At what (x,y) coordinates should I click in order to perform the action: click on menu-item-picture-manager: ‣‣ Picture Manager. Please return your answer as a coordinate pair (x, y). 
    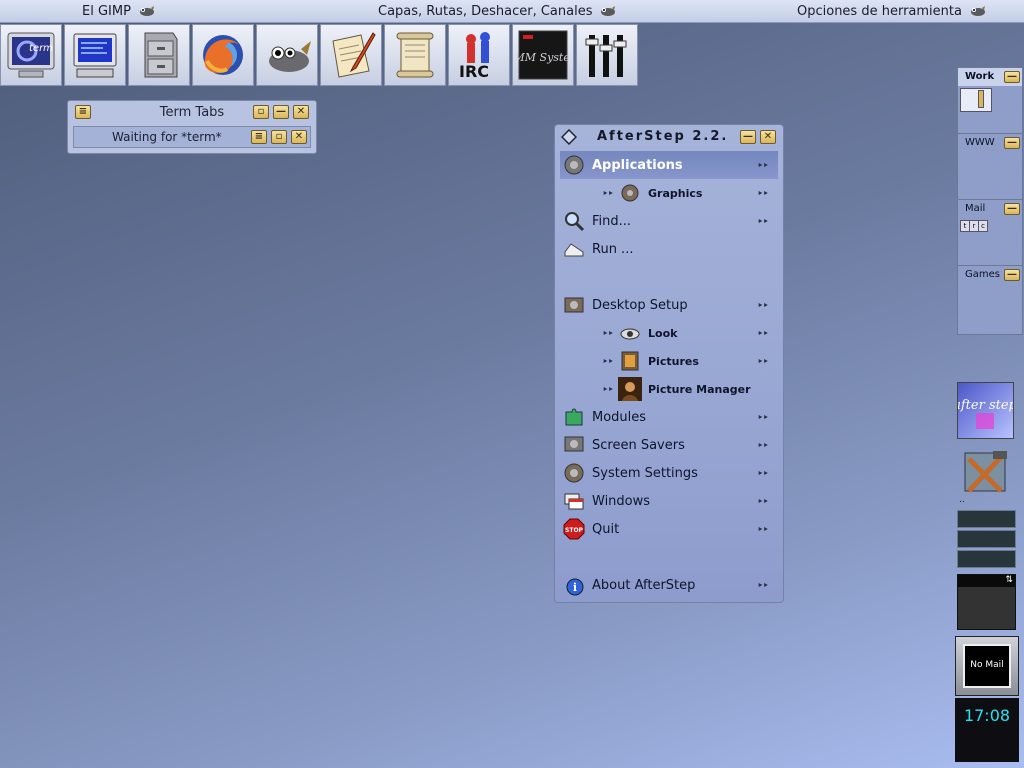
    Looking at the image, I should click on (669, 389).